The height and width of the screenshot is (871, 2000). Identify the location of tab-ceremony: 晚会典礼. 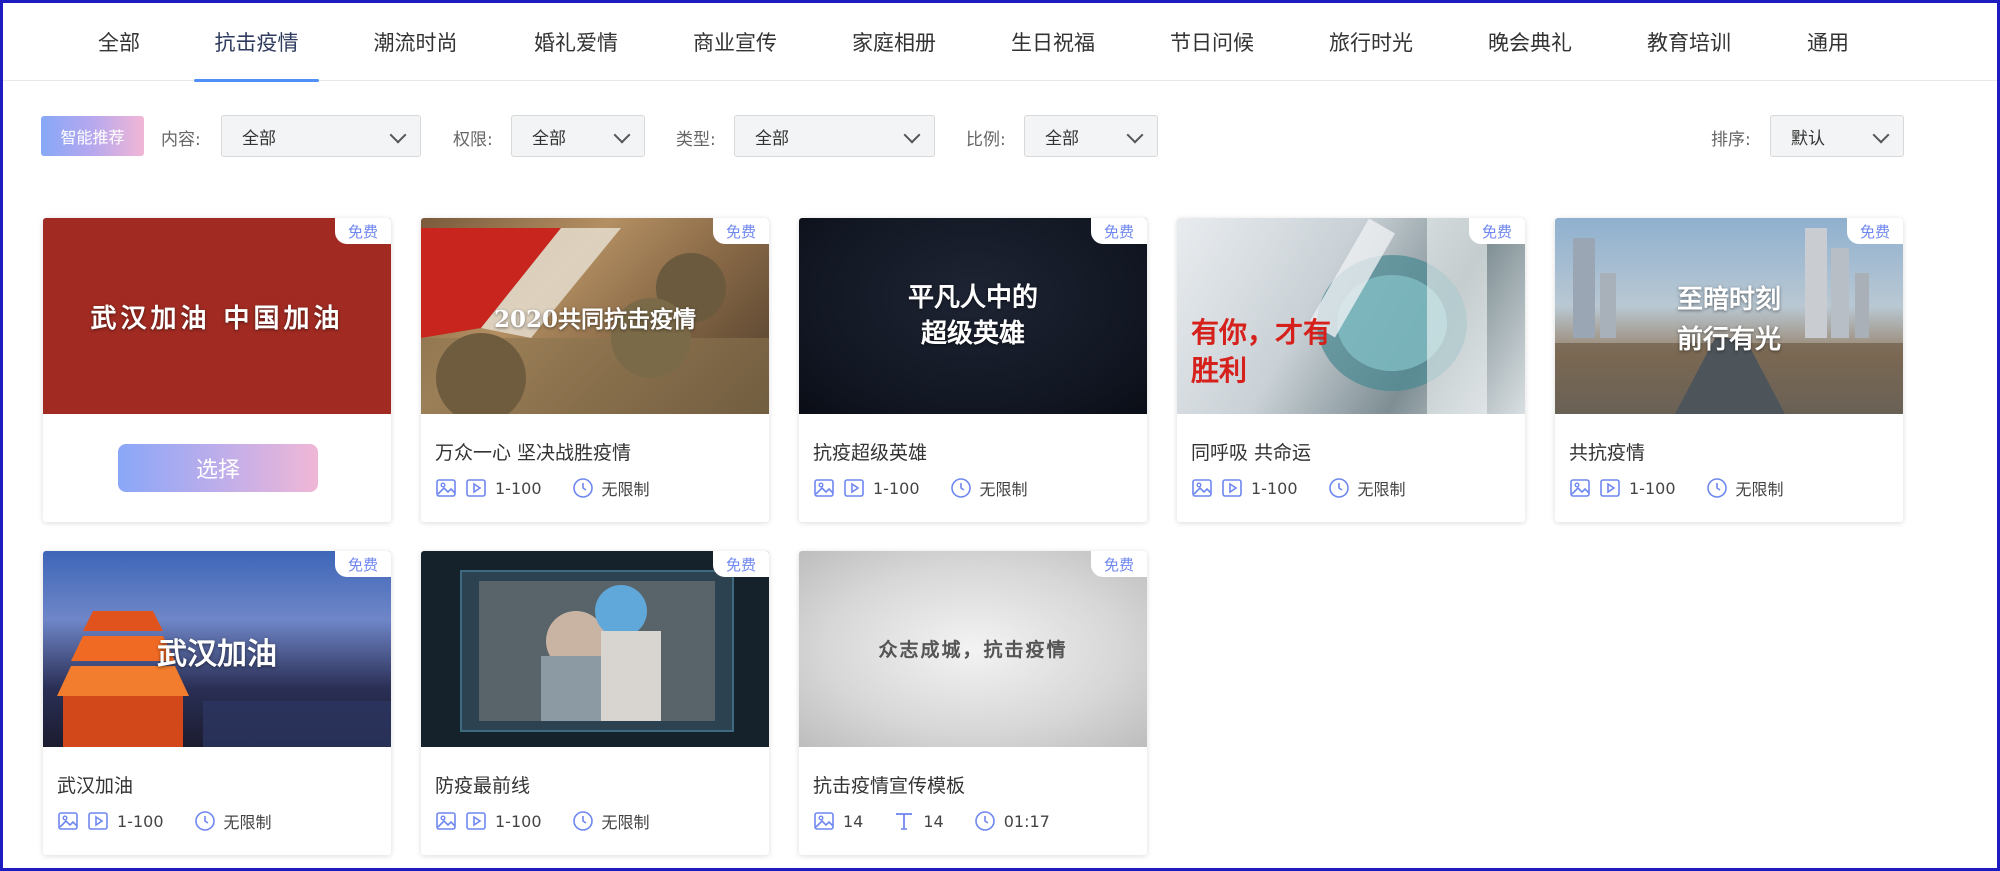
(1530, 42).